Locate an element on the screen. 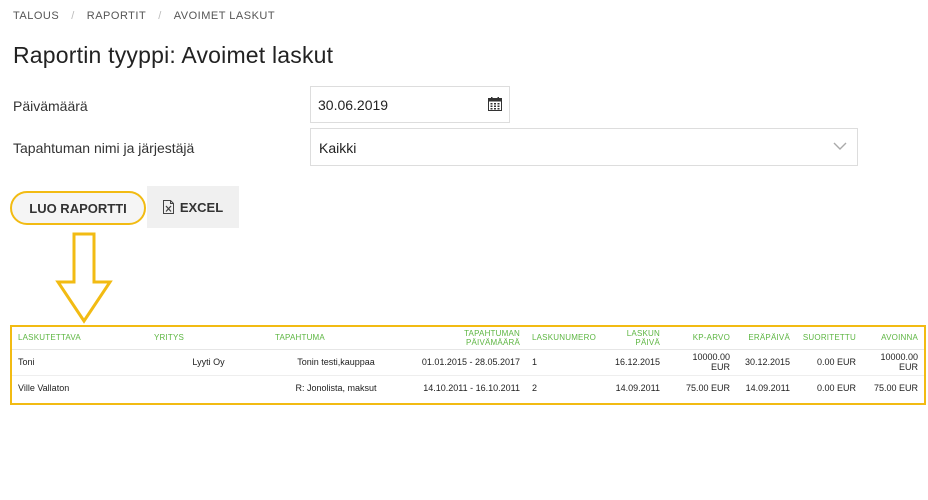 The image size is (928, 500). cell-event: Tonin testi,kauppaa is located at coordinates (336, 362).